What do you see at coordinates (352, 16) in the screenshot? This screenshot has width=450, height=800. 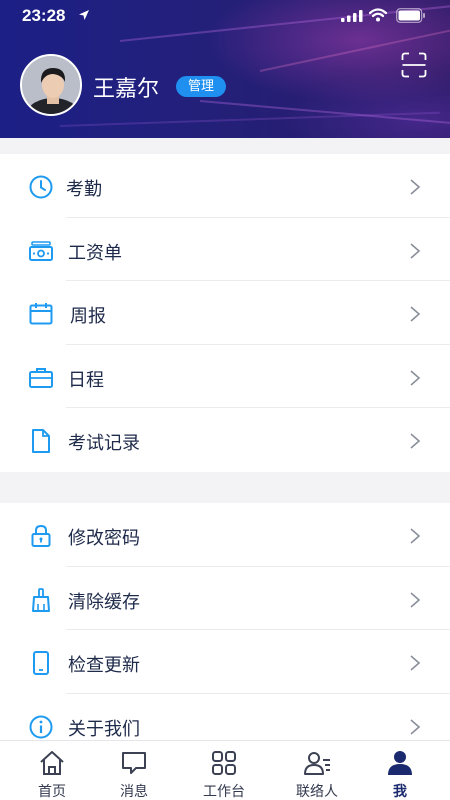 I see `signal-icon` at bounding box center [352, 16].